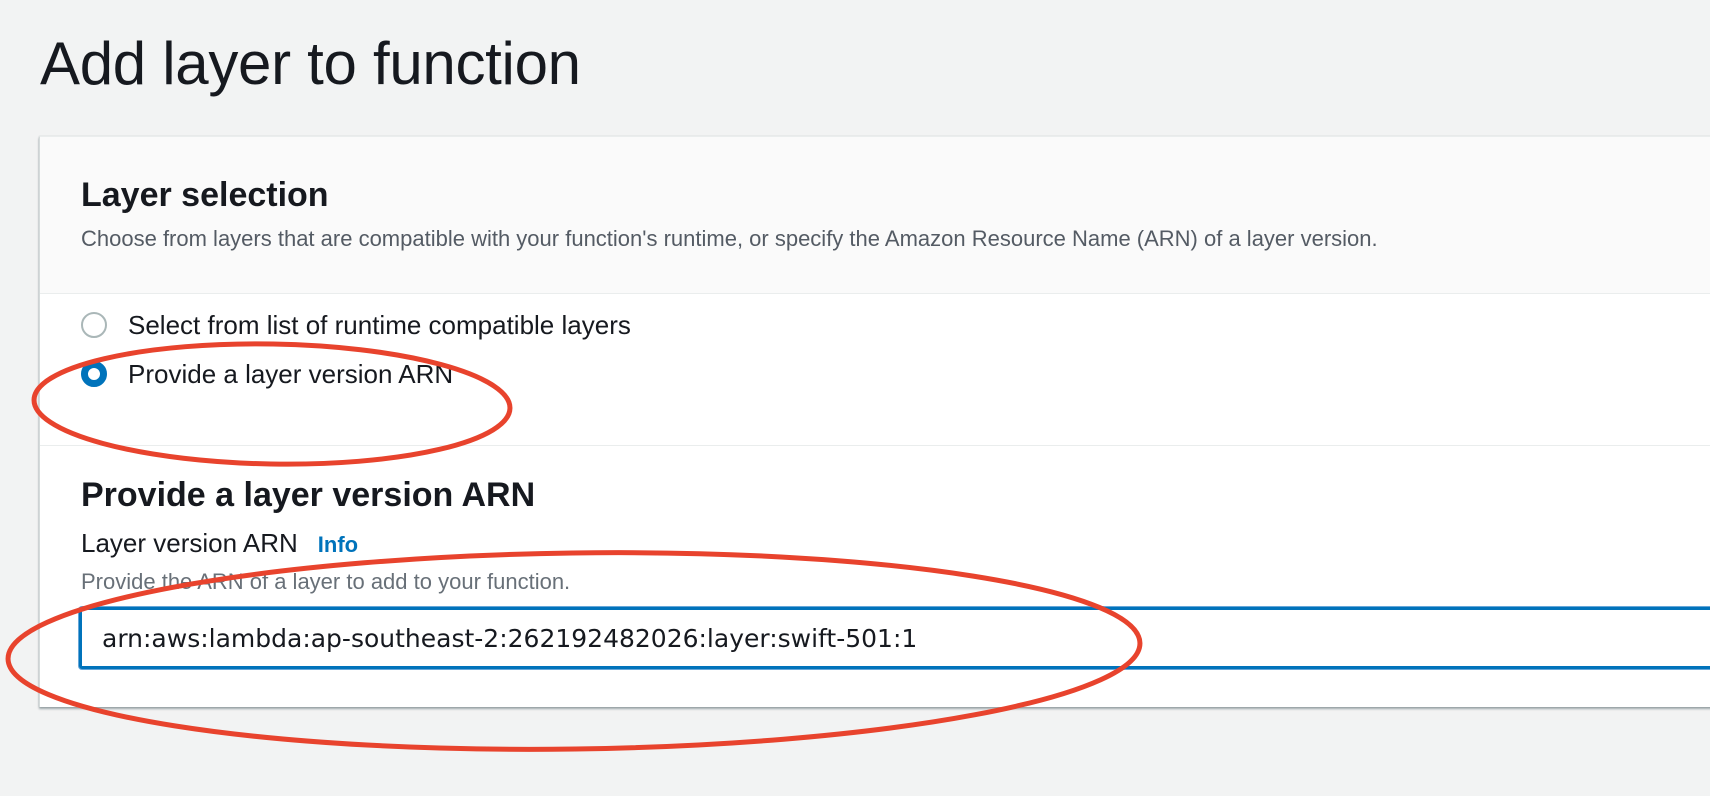 The height and width of the screenshot is (796, 1710). Describe the element at coordinates (310, 63) in the screenshot. I see `page-title: Add layer to function` at that location.